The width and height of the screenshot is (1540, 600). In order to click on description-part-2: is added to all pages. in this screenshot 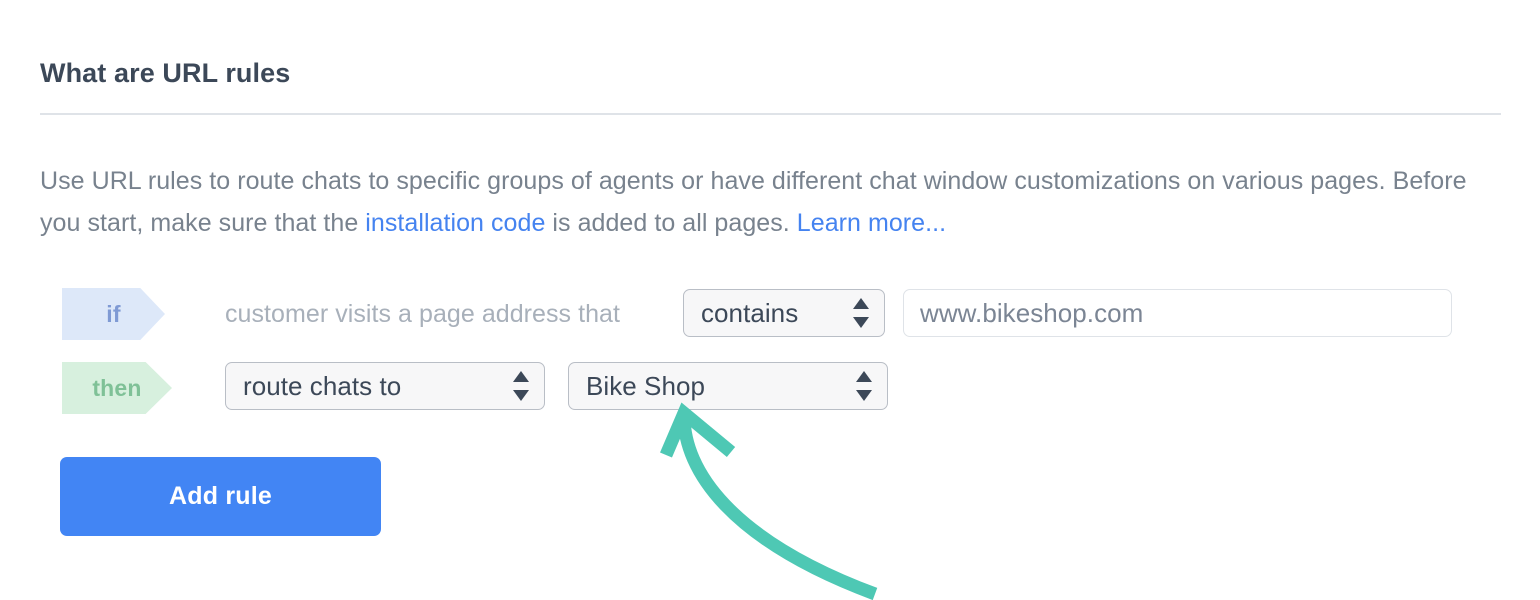, I will do `click(671, 223)`.